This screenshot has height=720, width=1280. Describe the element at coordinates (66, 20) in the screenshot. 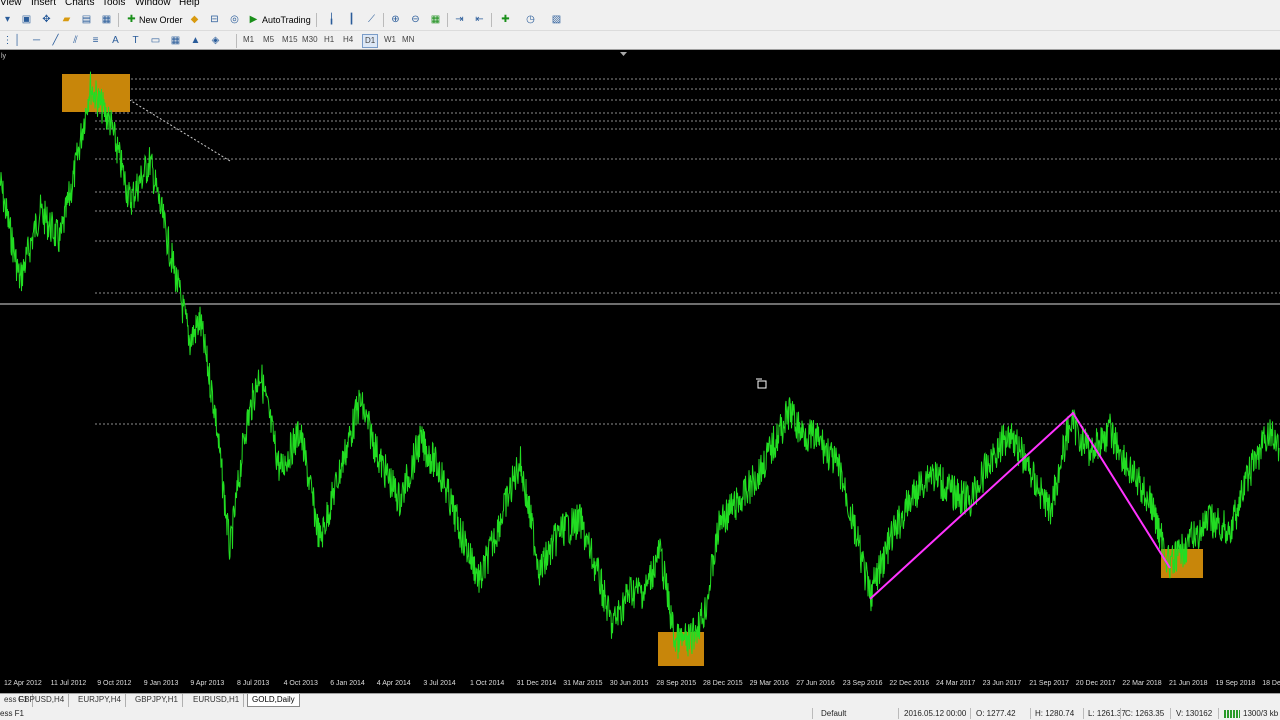

I see `folder-icon: ▰` at that location.